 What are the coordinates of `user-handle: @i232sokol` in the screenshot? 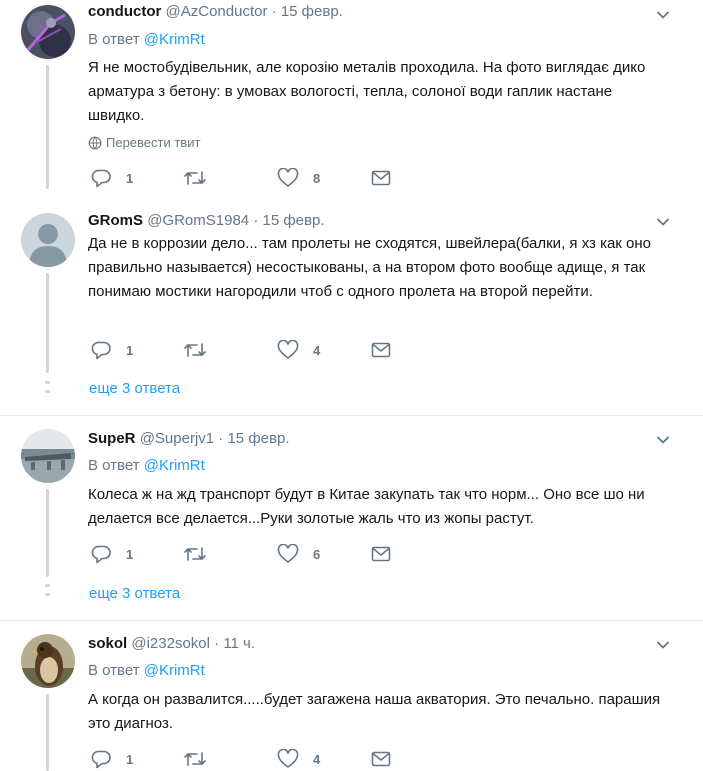 It's located at (170, 643).